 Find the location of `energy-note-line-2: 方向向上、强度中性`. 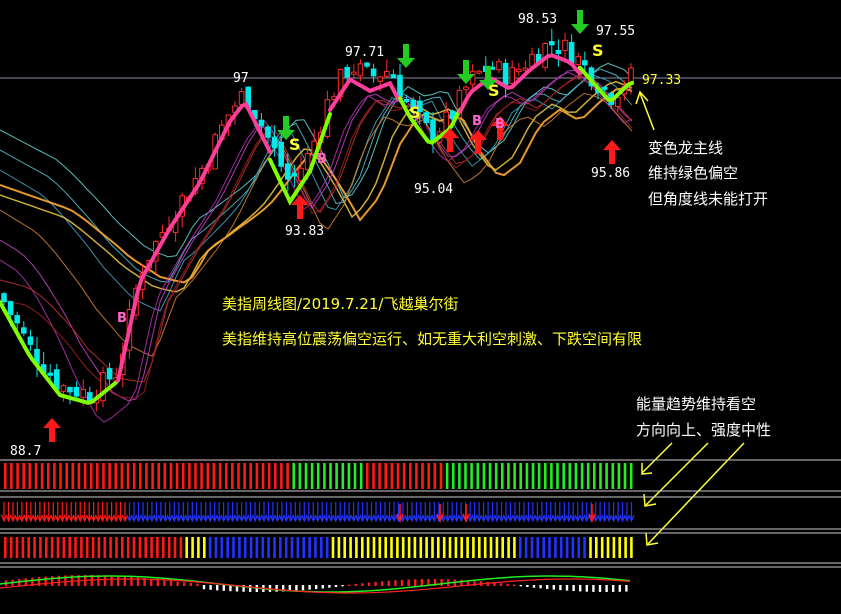

energy-note-line-2: 方向向上、强度中性 is located at coordinates (703, 430).